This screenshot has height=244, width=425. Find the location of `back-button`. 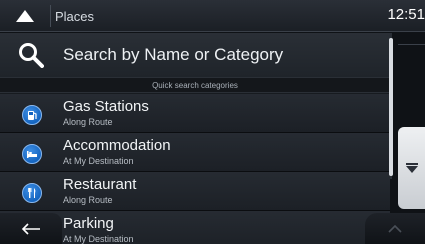

back-button is located at coordinates (31, 228).